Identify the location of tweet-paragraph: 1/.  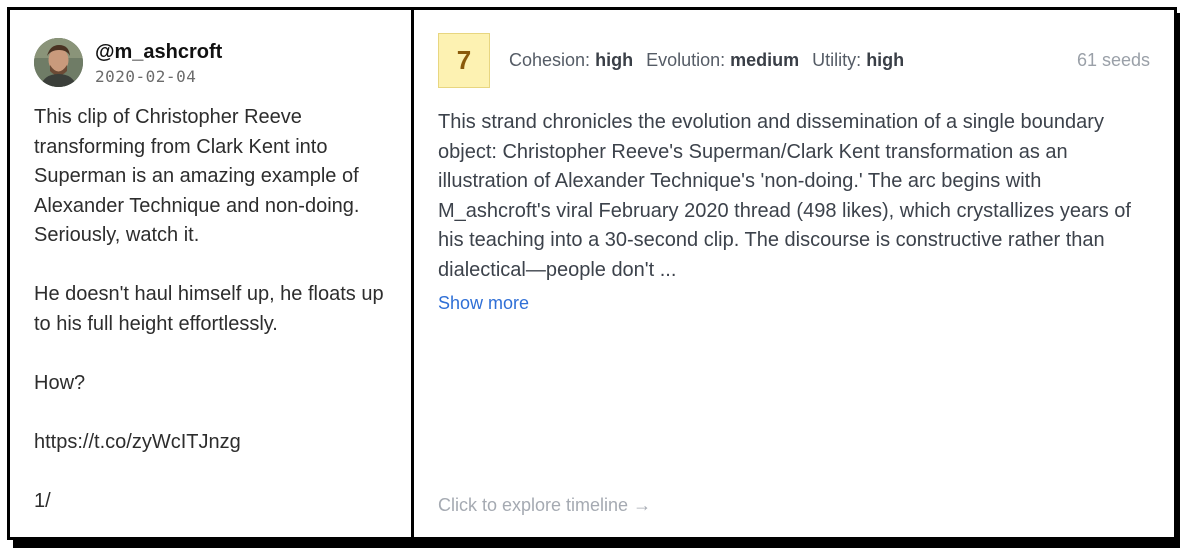
(42, 500).